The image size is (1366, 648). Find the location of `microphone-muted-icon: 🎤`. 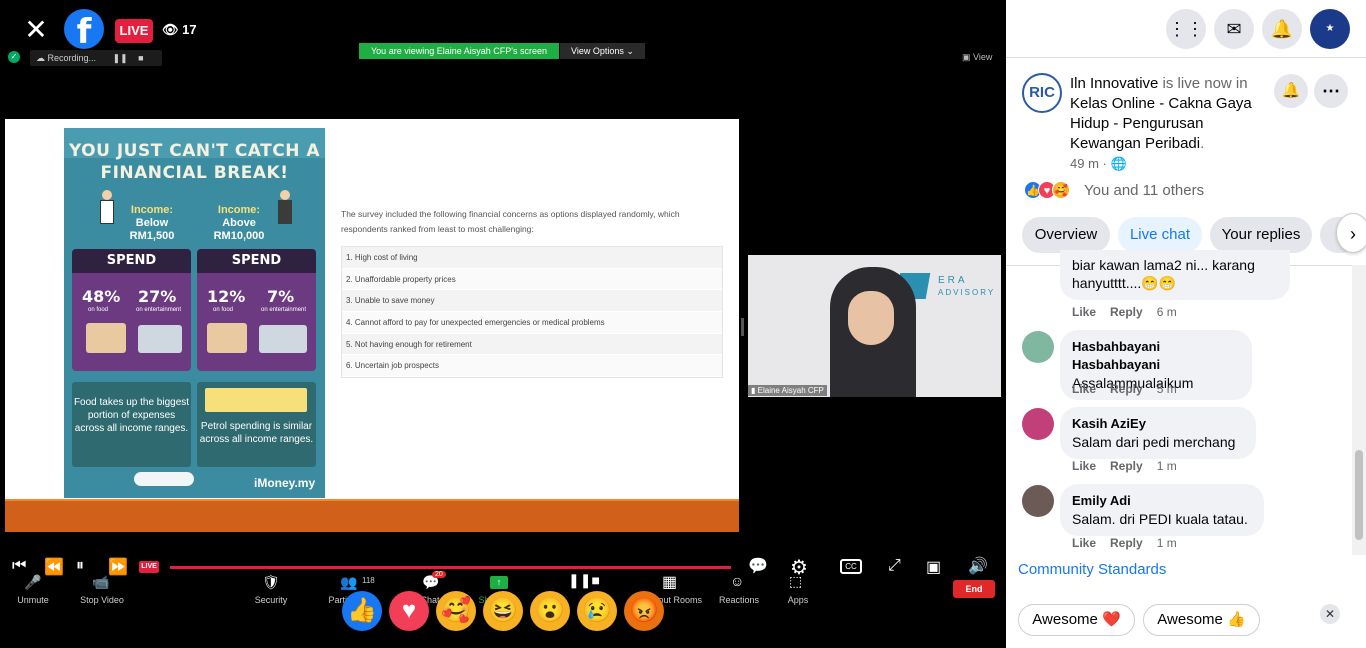

microphone-muted-icon: 🎤 is located at coordinates (32, 582).